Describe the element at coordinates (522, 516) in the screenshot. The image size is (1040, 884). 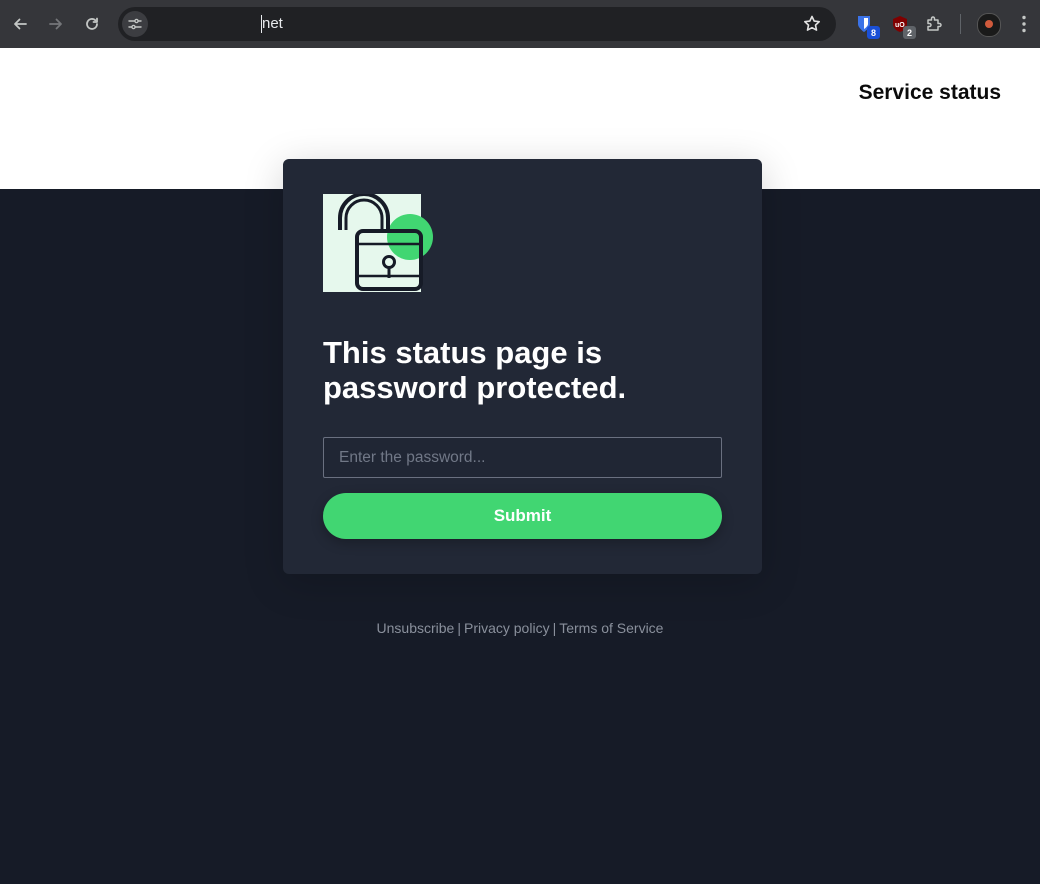
I see `submit-button: Submit` at that location.